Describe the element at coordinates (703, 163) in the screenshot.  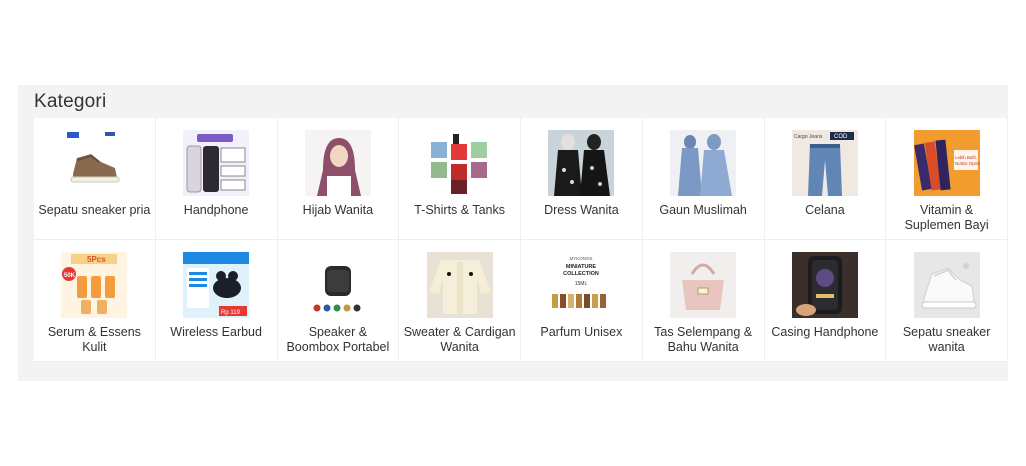
I see `gown-icon` at that location.